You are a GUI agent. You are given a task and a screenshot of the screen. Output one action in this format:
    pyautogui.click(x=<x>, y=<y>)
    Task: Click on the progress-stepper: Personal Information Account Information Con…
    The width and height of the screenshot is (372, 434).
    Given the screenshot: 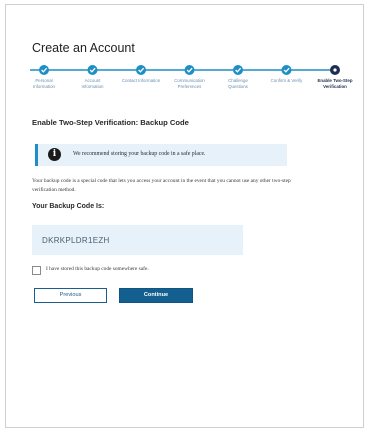 What is the action you would take?
    pyautogui.click(x=193, y=83)
    